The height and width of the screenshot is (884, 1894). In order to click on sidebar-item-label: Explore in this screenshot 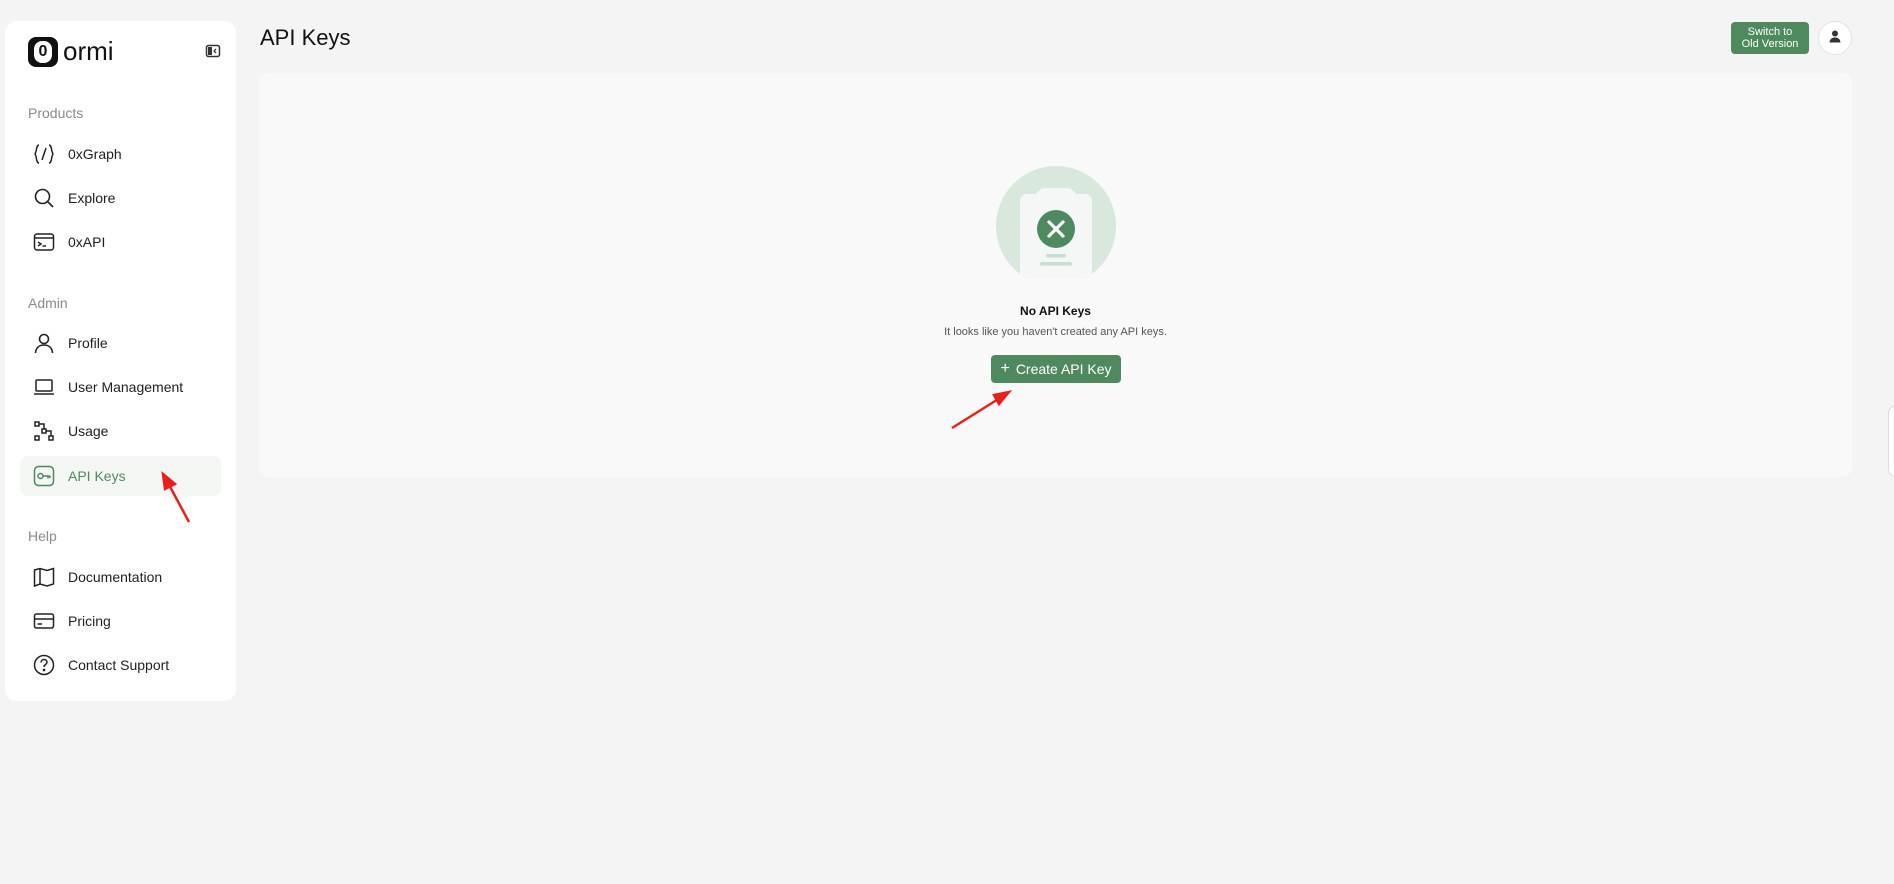, I will do `click(92, 198)`.